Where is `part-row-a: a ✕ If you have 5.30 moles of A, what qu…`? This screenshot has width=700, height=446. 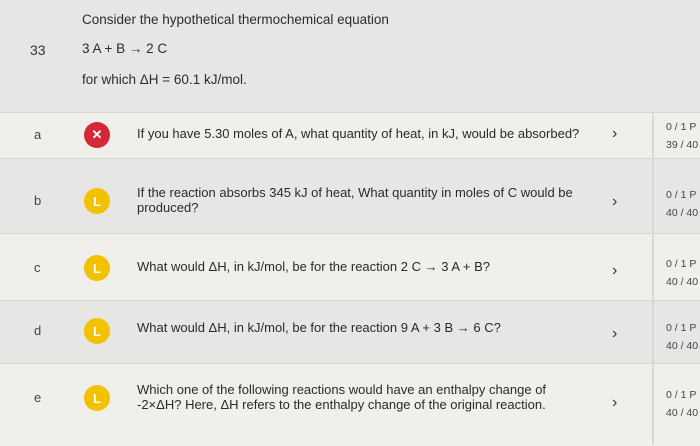 part-row-a: a ✕ If you have 5.30 moles of A, what qu… is located at coordinates (350, 135).